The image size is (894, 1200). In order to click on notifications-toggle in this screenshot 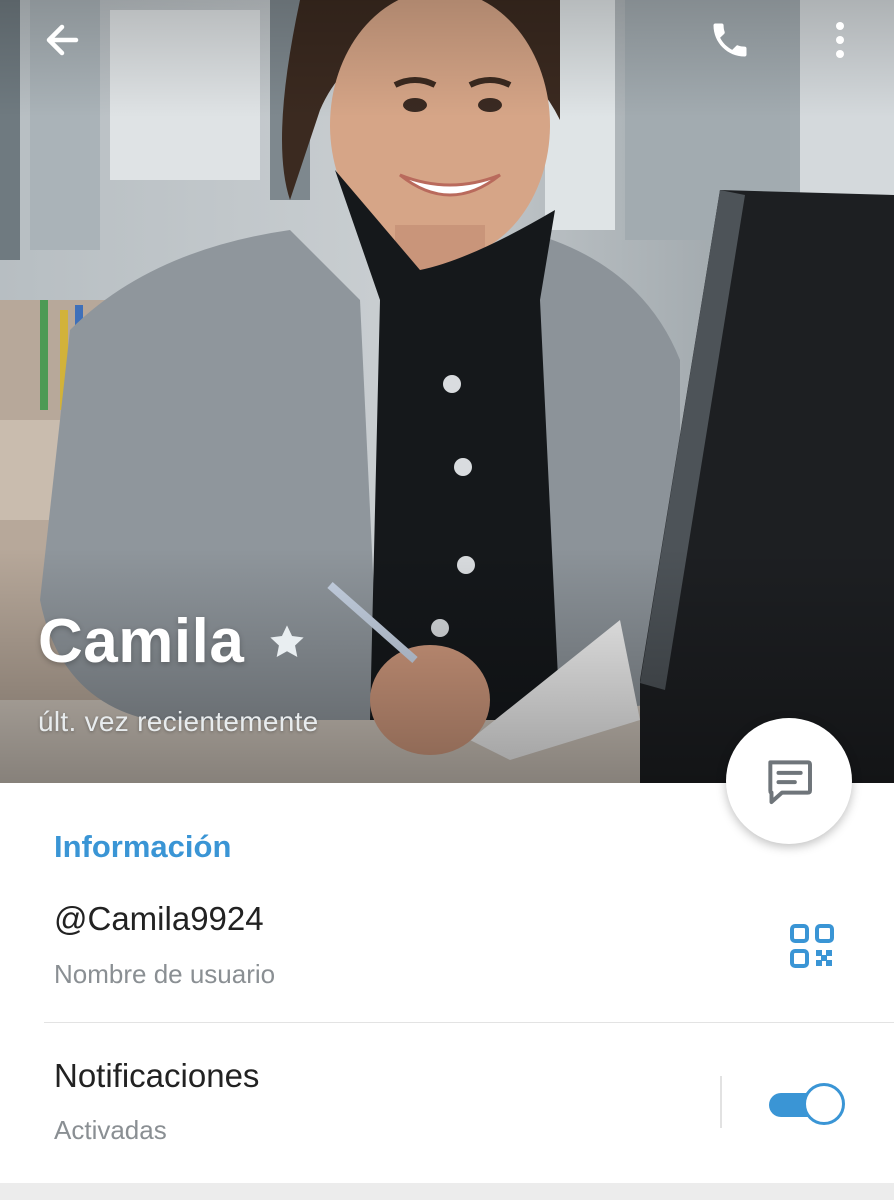, I will do `click(806, 1104)`.